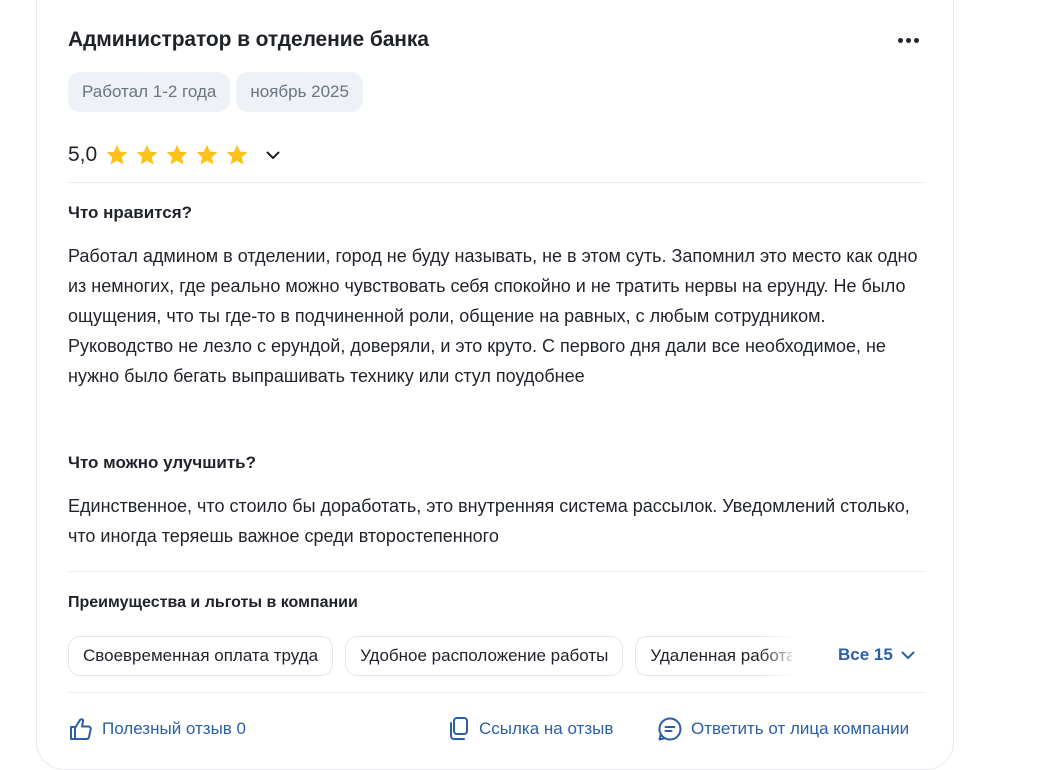 This screenshot has width=1052, height=770. I want to click on review-link-button: Ссылка на отзыв, so click(530, 729).